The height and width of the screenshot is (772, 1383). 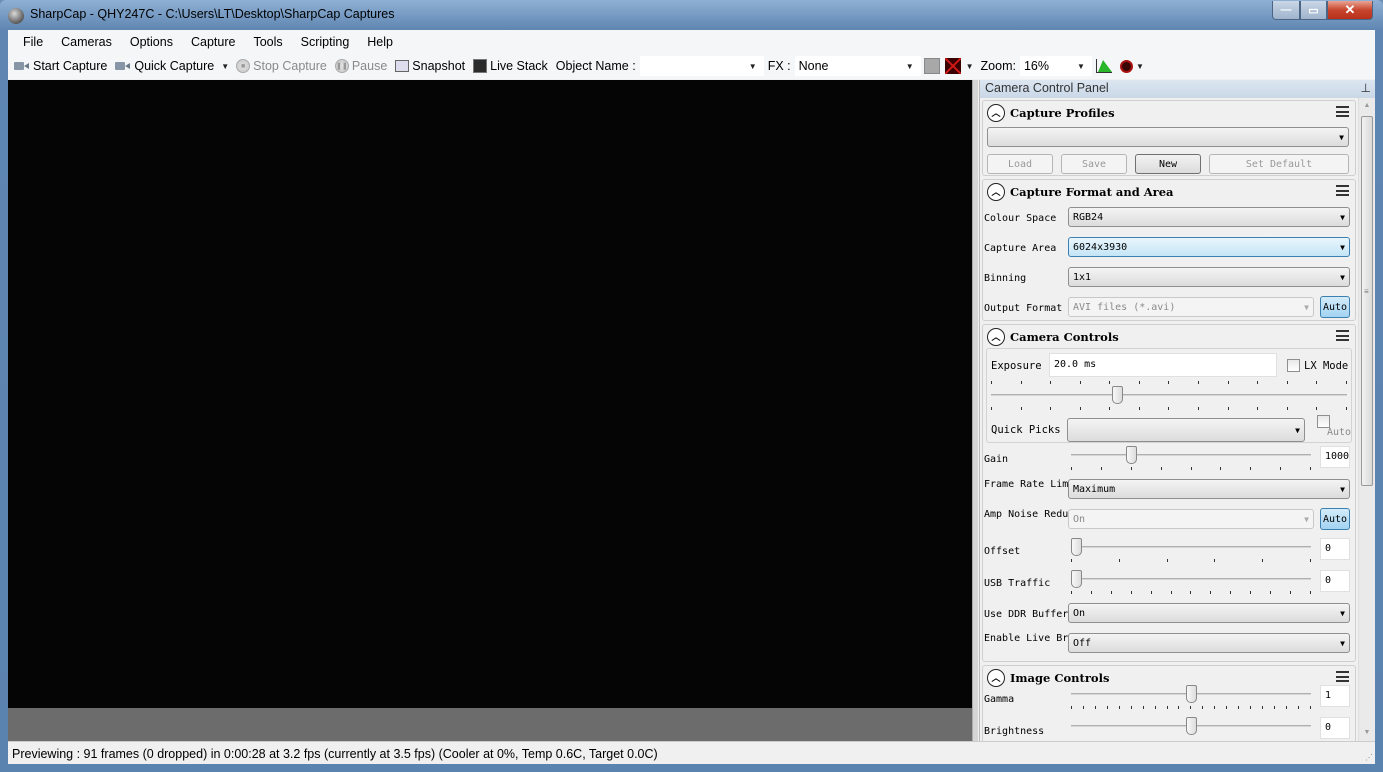 What do you see at coordinates (1094, 164) in the screenshot?
I see `save-button: Save` at bounding box center [1094, 164].